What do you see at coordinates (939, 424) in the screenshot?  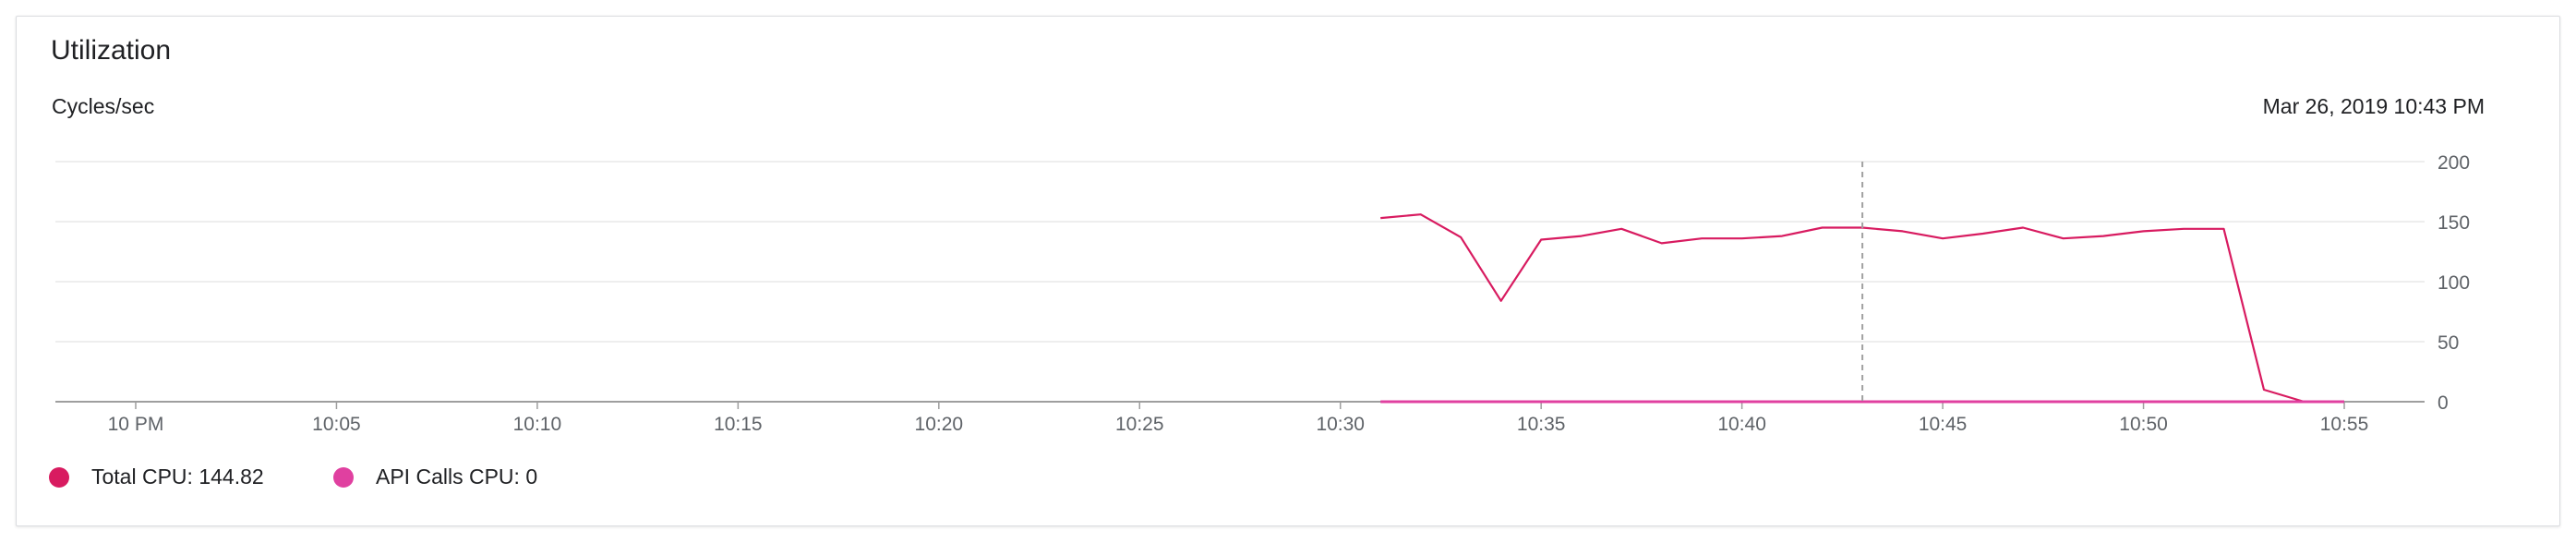 I see `x-tick-label: 10:20` at bounding box center [939, 424].